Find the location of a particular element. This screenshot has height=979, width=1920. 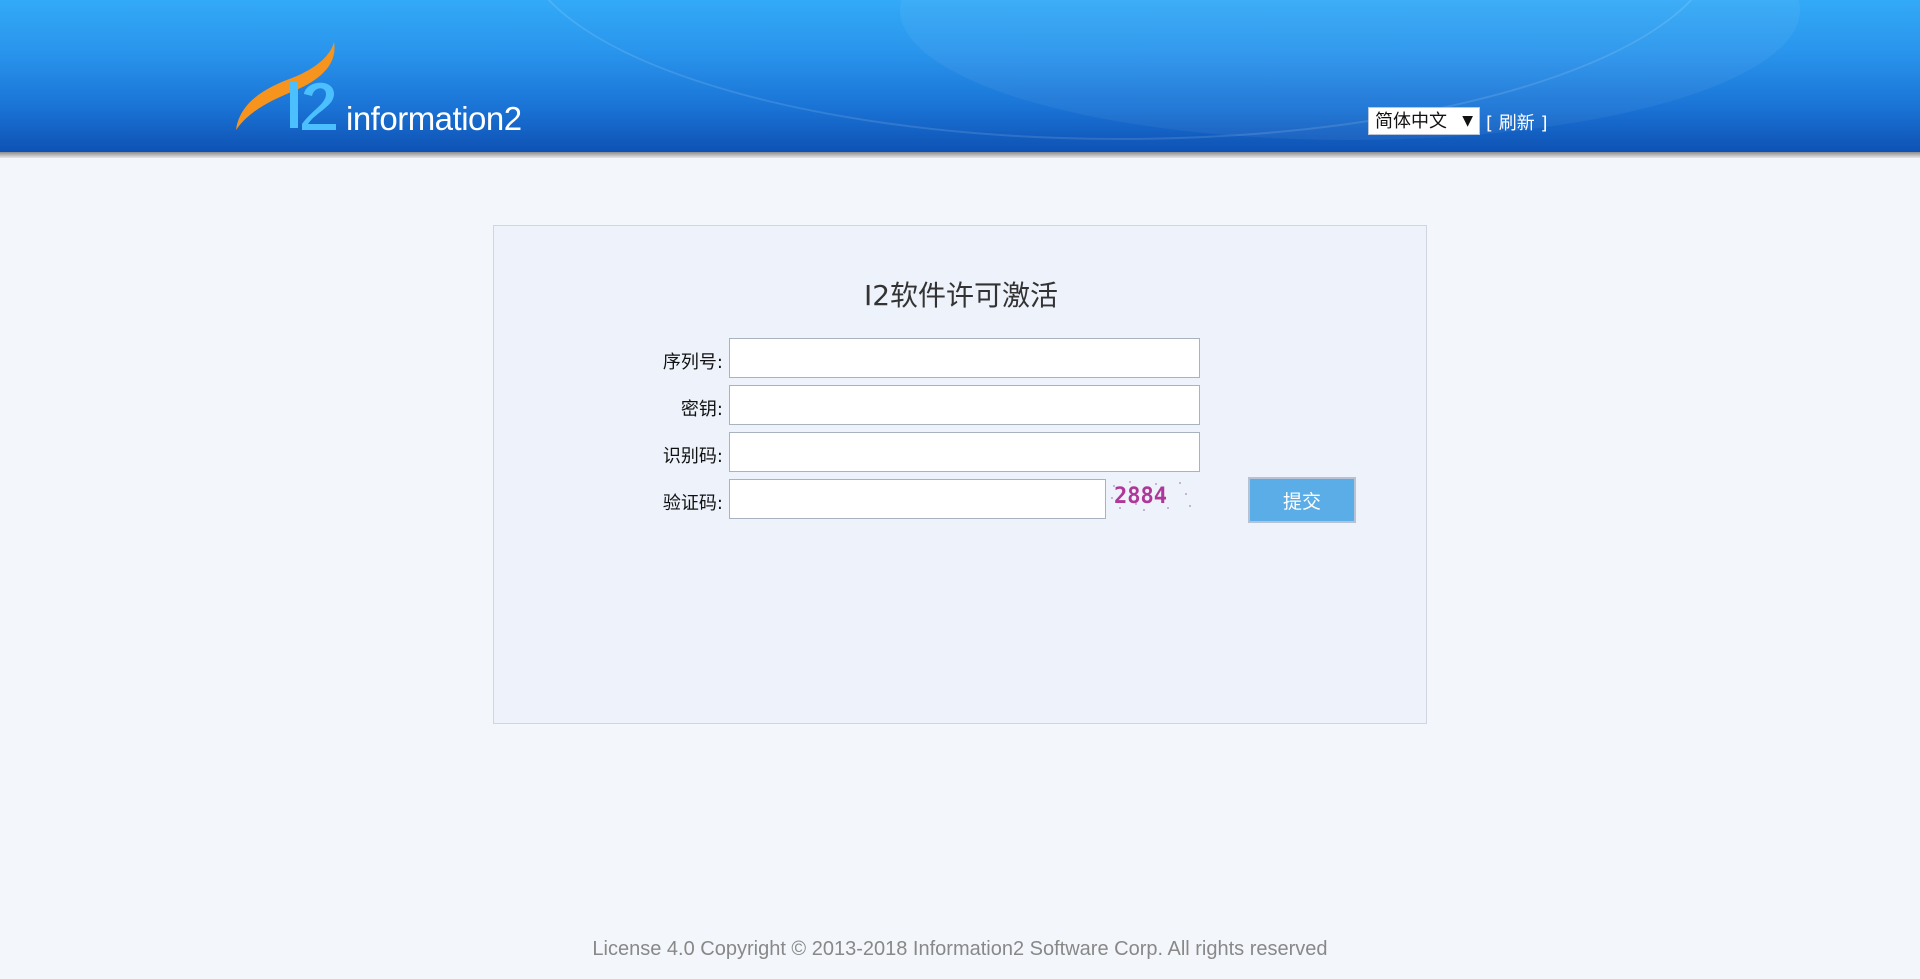

submit-button: 提交 is located at coordinates (1302, 500).